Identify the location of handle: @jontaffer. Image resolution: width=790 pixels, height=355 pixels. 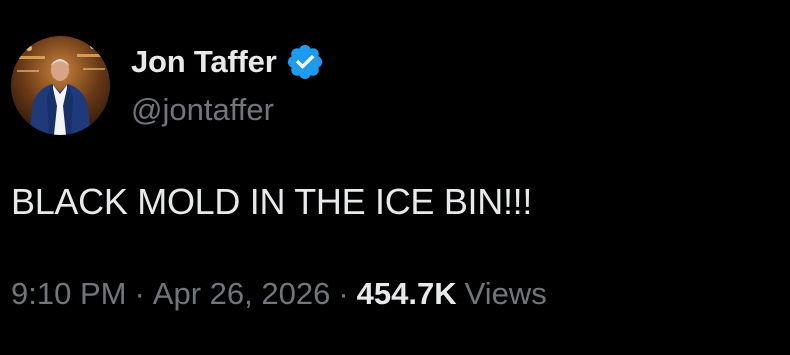
(202, 110).